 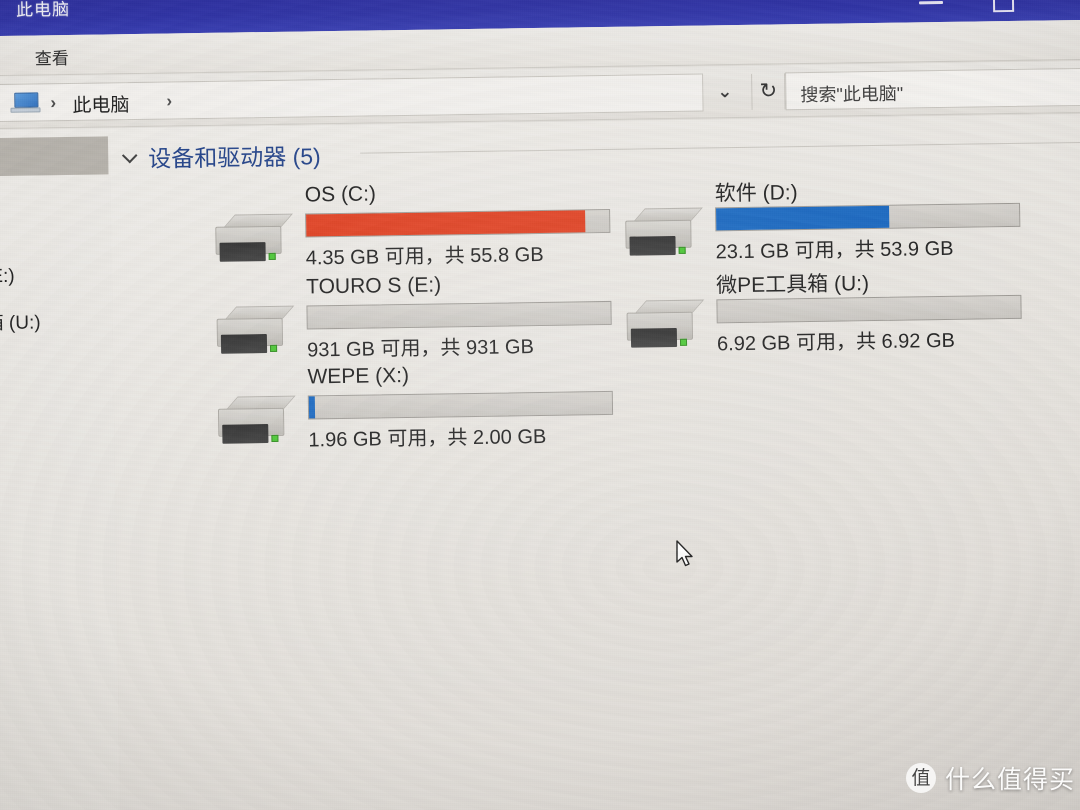 I want to click on monitor-base-shape, so click(x=25, y=110).